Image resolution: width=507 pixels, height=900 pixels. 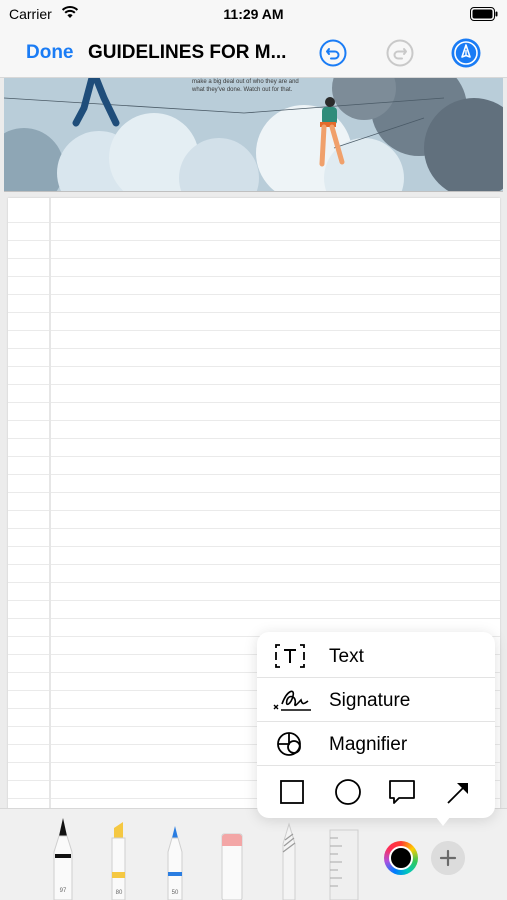 I want to click on pen-width-label: 97, so click(x=63, y=891).